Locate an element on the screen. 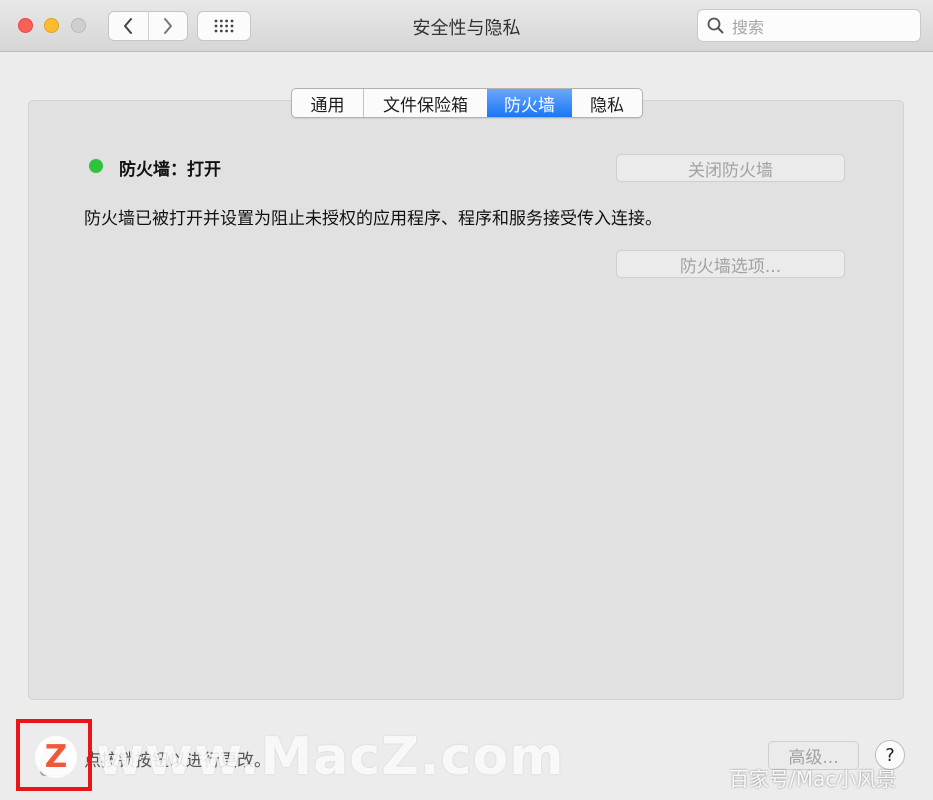  watermark-main: www.MacZ.com is located at coordinates (330, 757).